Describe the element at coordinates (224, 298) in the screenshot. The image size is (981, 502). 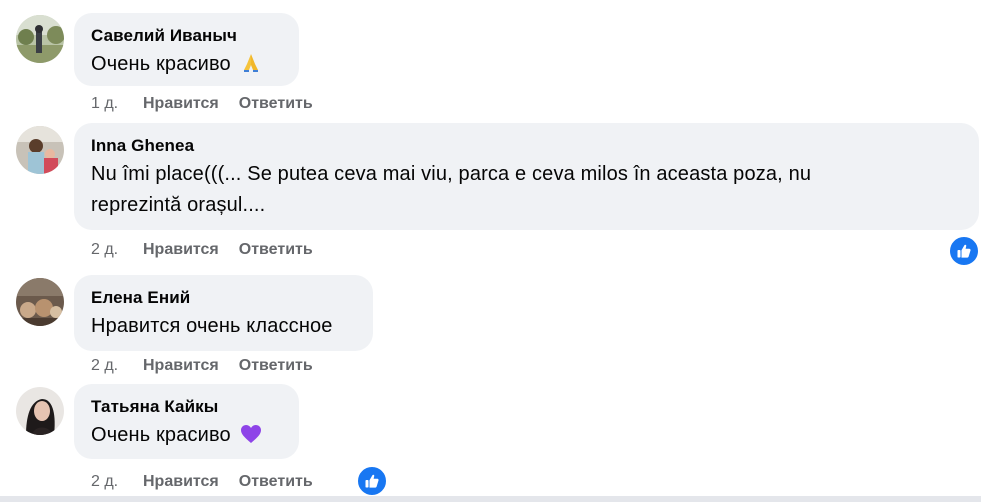
I see `comment-author: Елена Ений` at that location.